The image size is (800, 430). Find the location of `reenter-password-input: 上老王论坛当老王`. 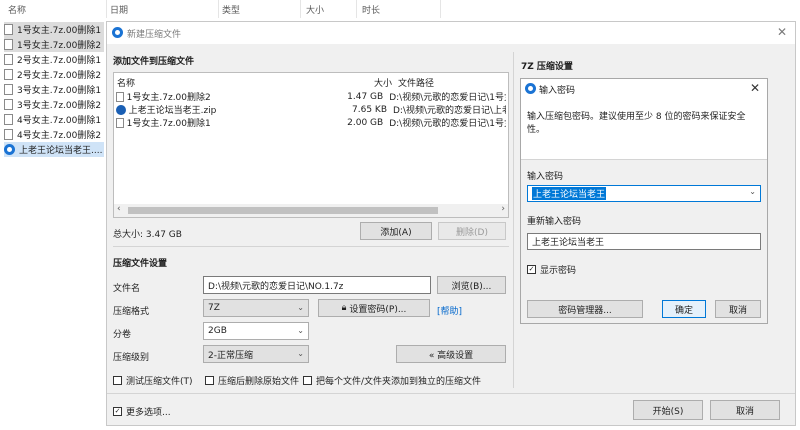

reenter-password-input: 上老王论坛当老王 is located at coordinates (644, 241).